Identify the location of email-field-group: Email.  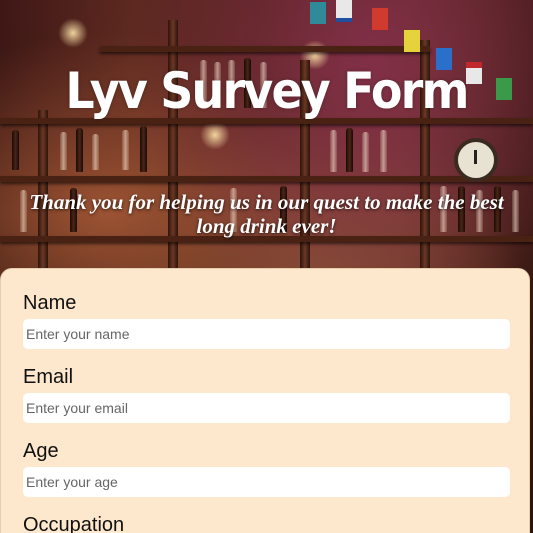
(266, 394).